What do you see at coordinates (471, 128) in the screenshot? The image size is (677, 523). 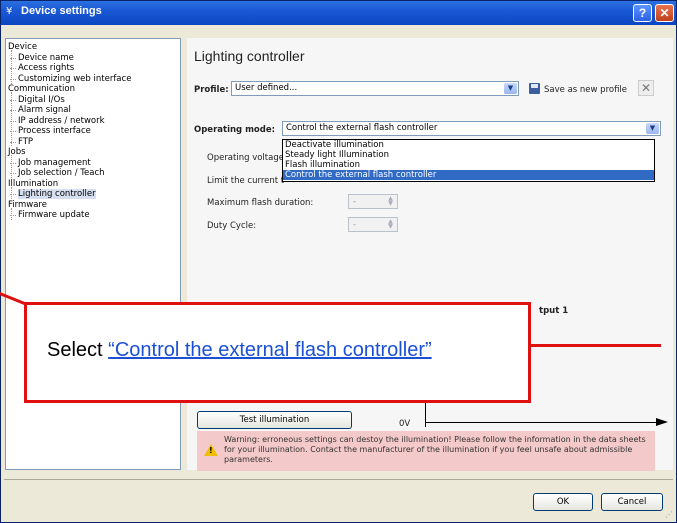 I see `operating-mode-select: Control the external flash controller ▼` at bounding box center [471, 128].